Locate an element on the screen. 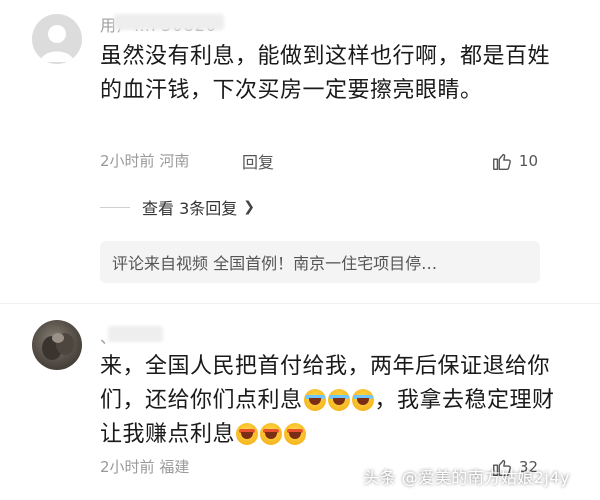 This screenshot has width=600, height=500. avatar-photo is located at coordinates (58, 346).